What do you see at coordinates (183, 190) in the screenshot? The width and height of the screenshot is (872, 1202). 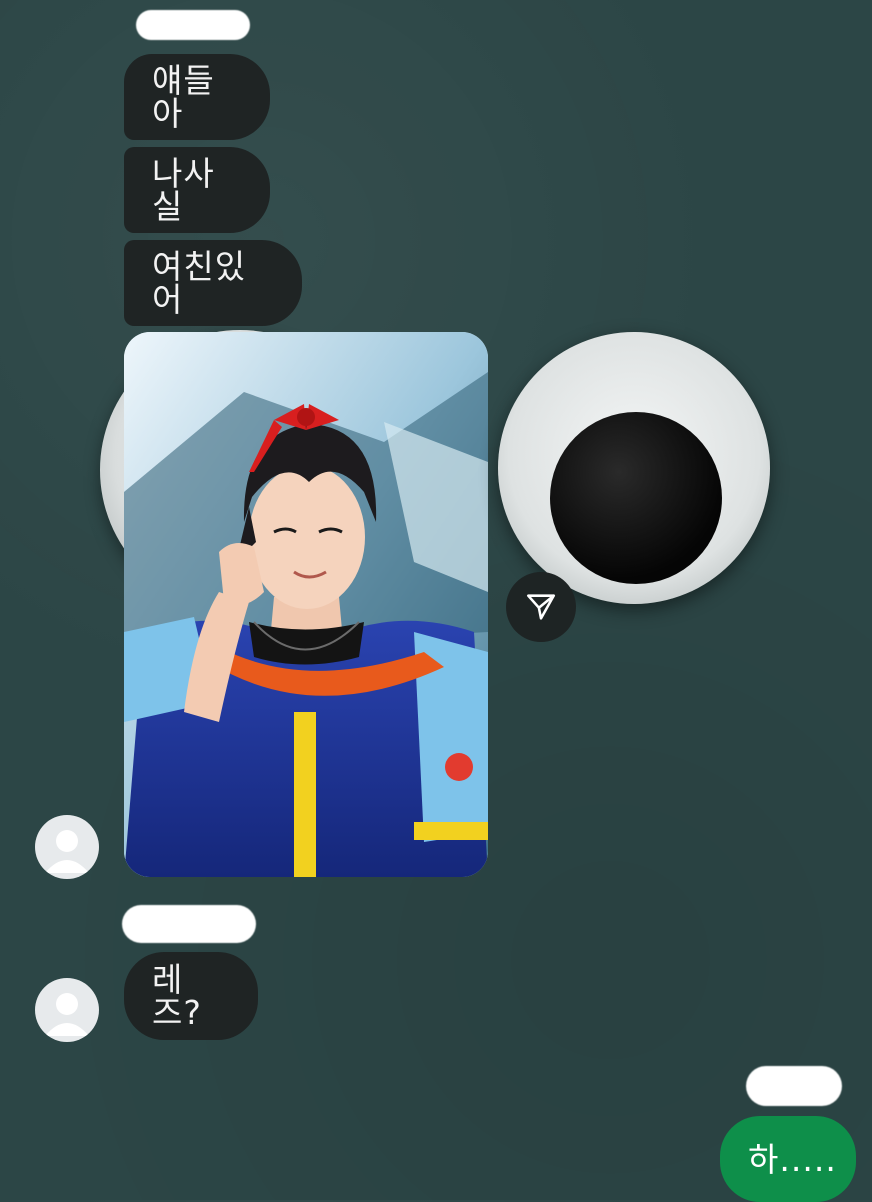 I see `message-text: 나사실` at bounding box center [183, 190].